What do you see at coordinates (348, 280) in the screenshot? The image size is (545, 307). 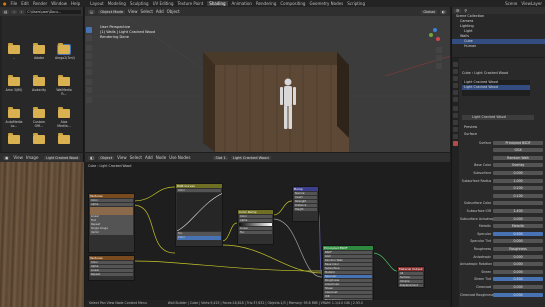 I see `node-field: Roughness` at bounding box center [348, 280].